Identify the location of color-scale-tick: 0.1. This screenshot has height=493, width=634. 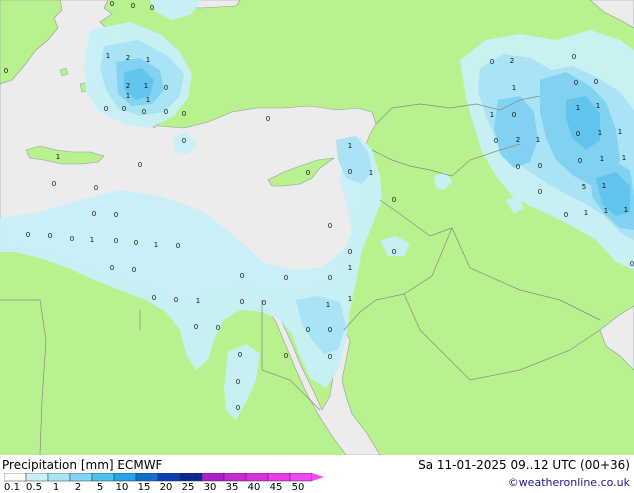
(12, 487).